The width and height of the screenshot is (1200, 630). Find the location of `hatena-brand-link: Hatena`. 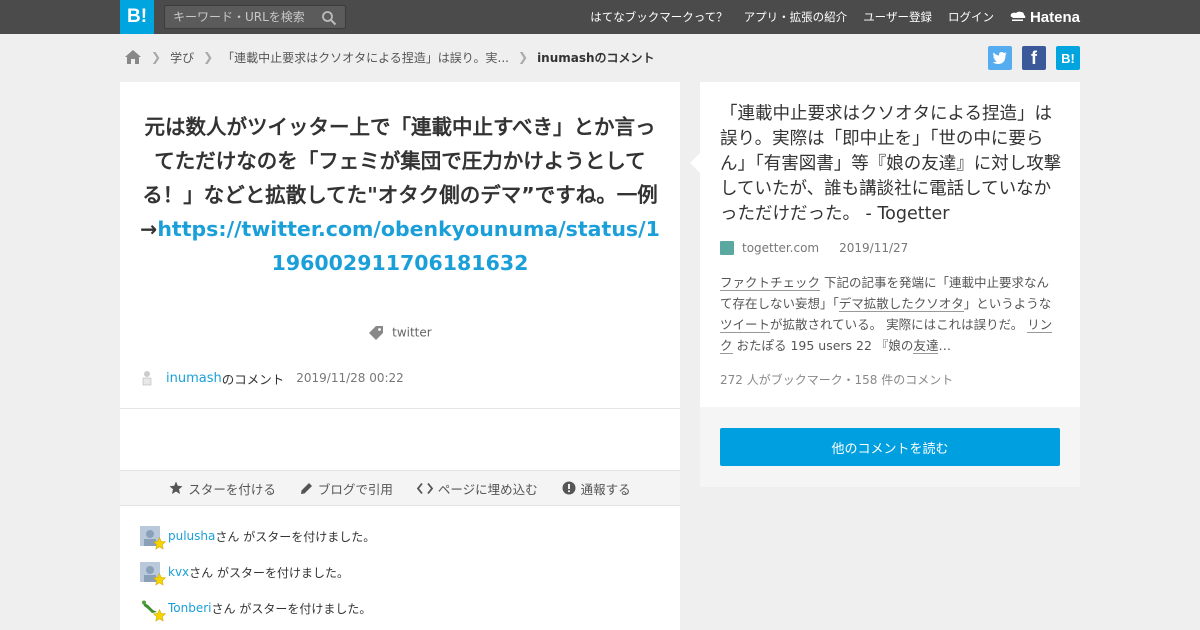

hatena-brand-link: Hatena is located at coordinates (1045, 17).